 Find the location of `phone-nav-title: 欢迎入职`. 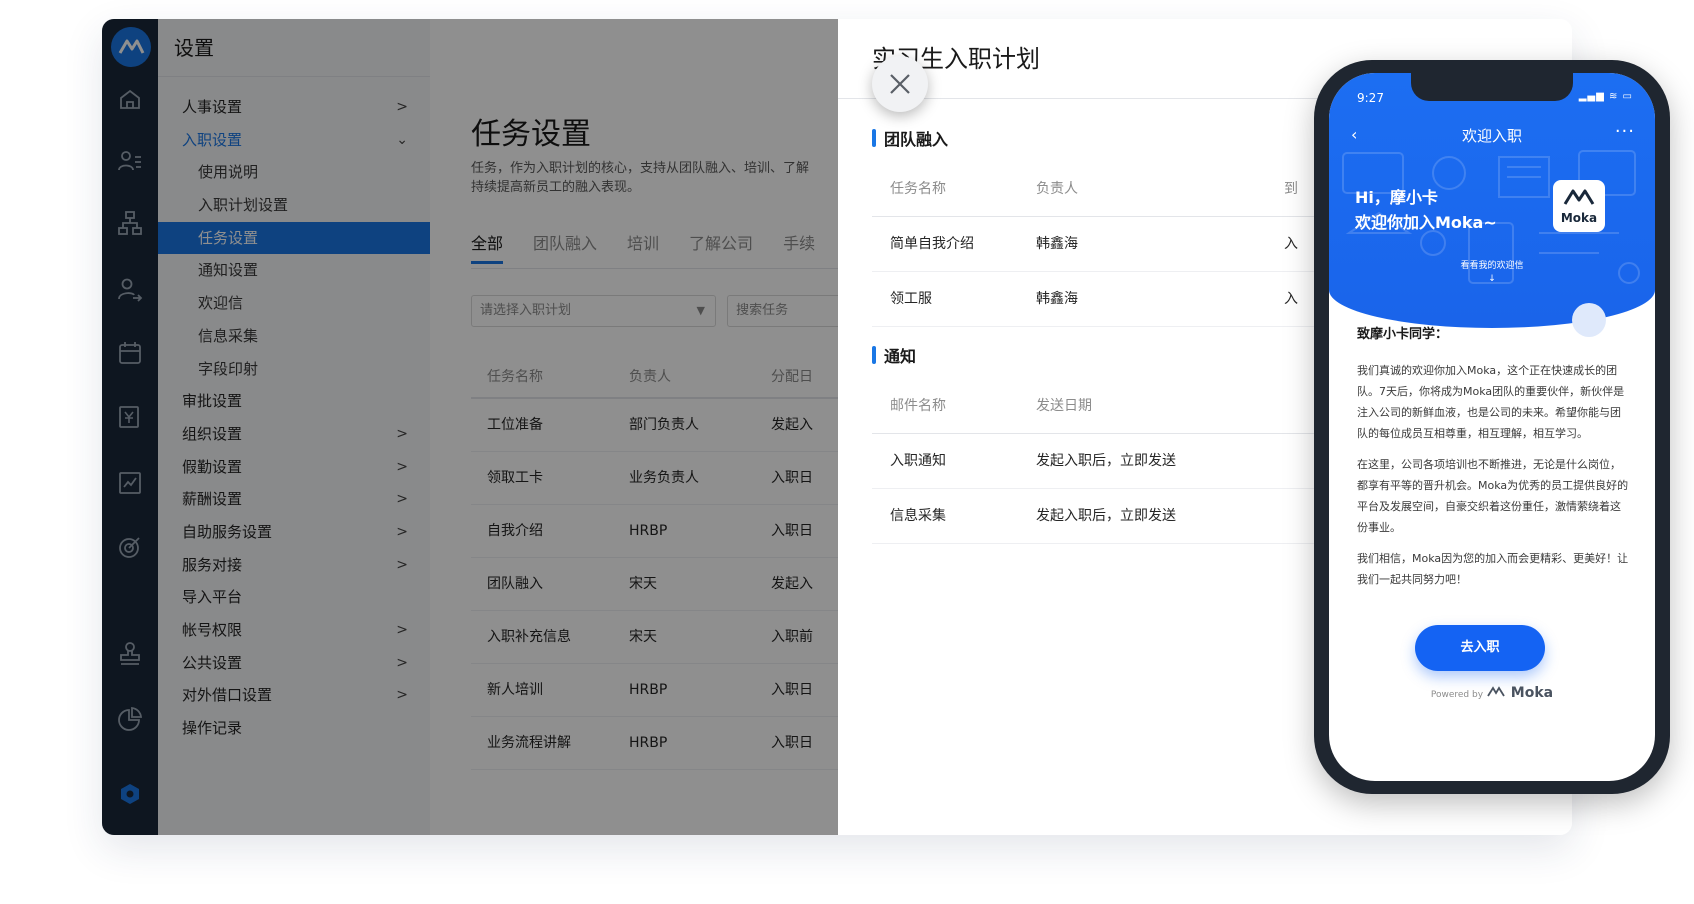

phone-nav-title: 欢迎入职 is located at coordinates (1491, 136).